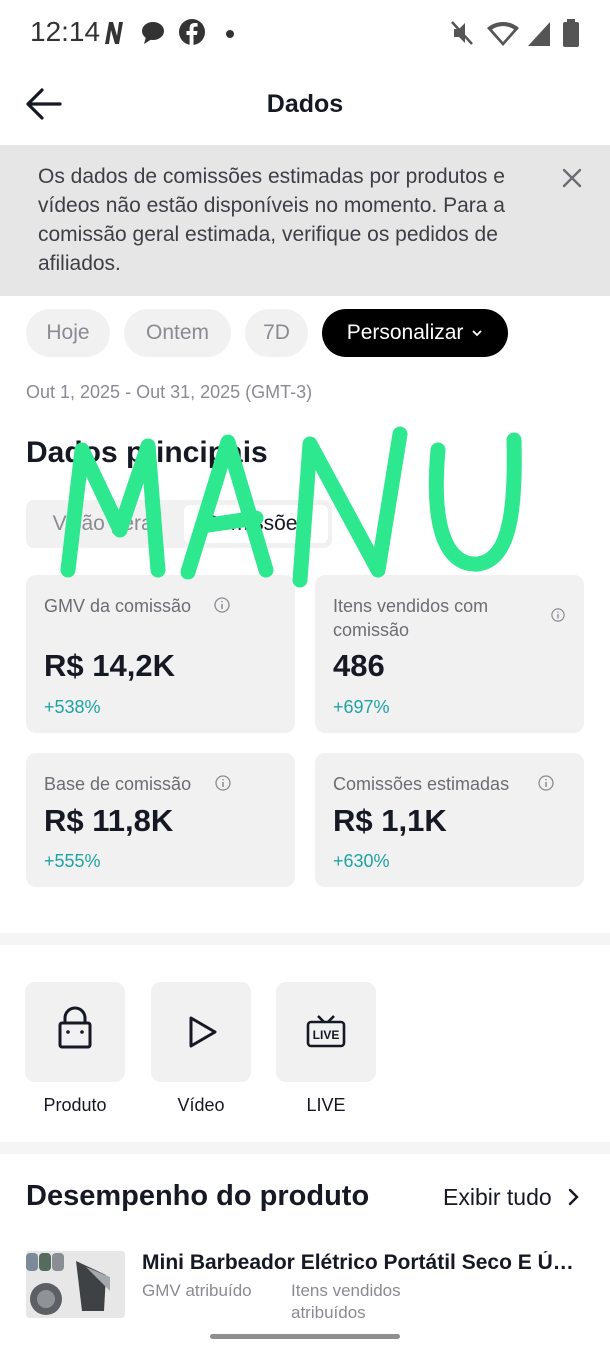 The image size is (610, 1356). What do you see at coordinates (305, 34) in the screenshot?
I see `status-bar: 12:14` at bounding box center [305, 34].